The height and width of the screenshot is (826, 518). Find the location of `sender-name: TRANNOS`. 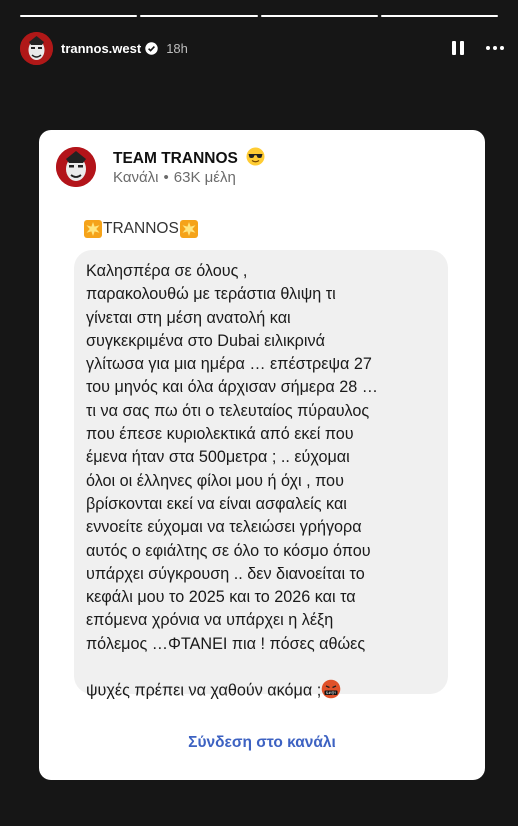

sender-name: TRANNOS is located at coordinates (141, 228).